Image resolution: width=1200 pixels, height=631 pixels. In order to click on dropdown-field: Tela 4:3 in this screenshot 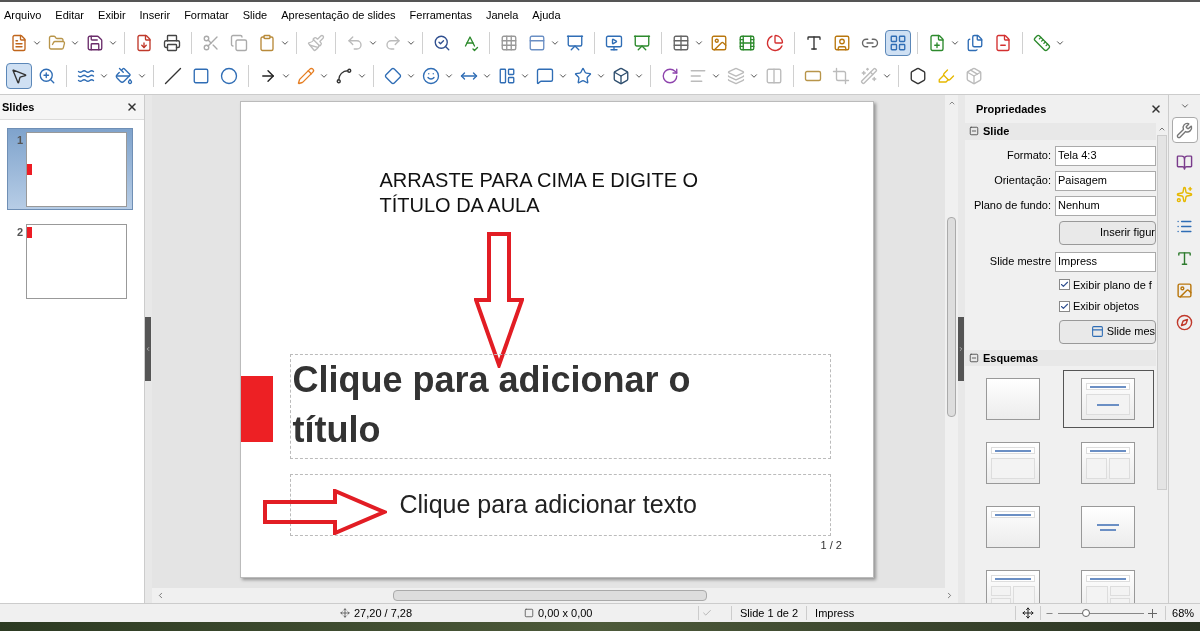, I will do `click(1105, 155)`.